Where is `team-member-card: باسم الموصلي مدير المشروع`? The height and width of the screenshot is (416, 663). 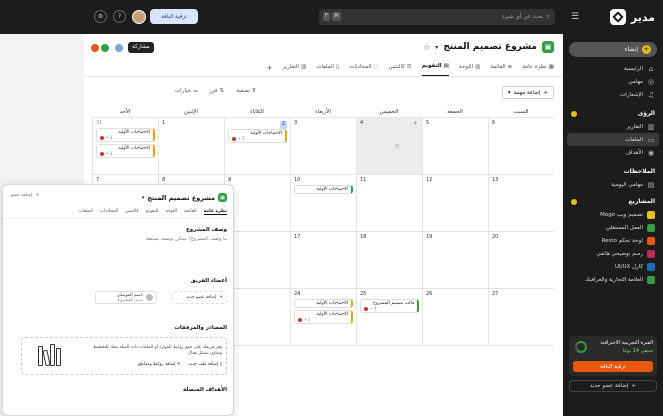 team-member-card: باسم الموصلي مدير المشروع is located at coordinates (126, 297).